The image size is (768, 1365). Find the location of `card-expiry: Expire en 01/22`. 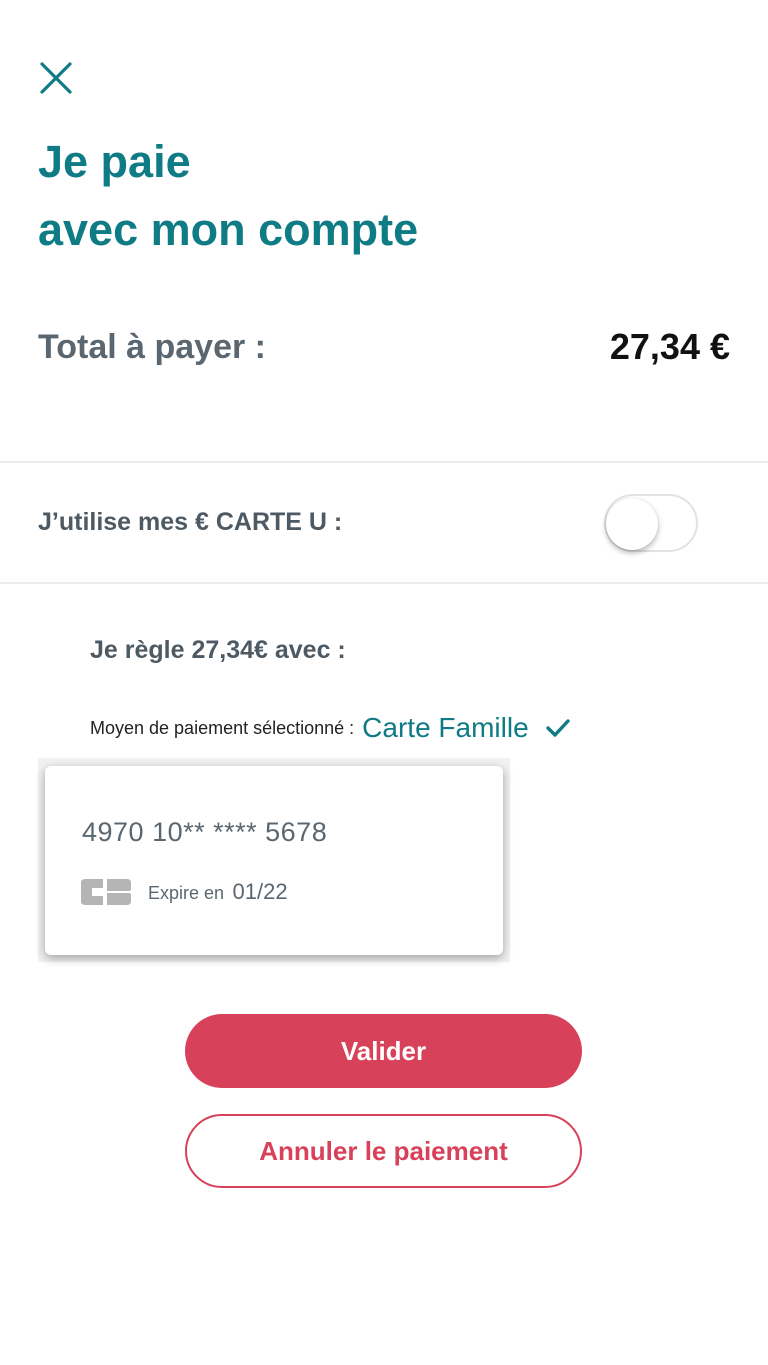

card-expiry: Expire en 01/22 is located at coordinates (218, 893).